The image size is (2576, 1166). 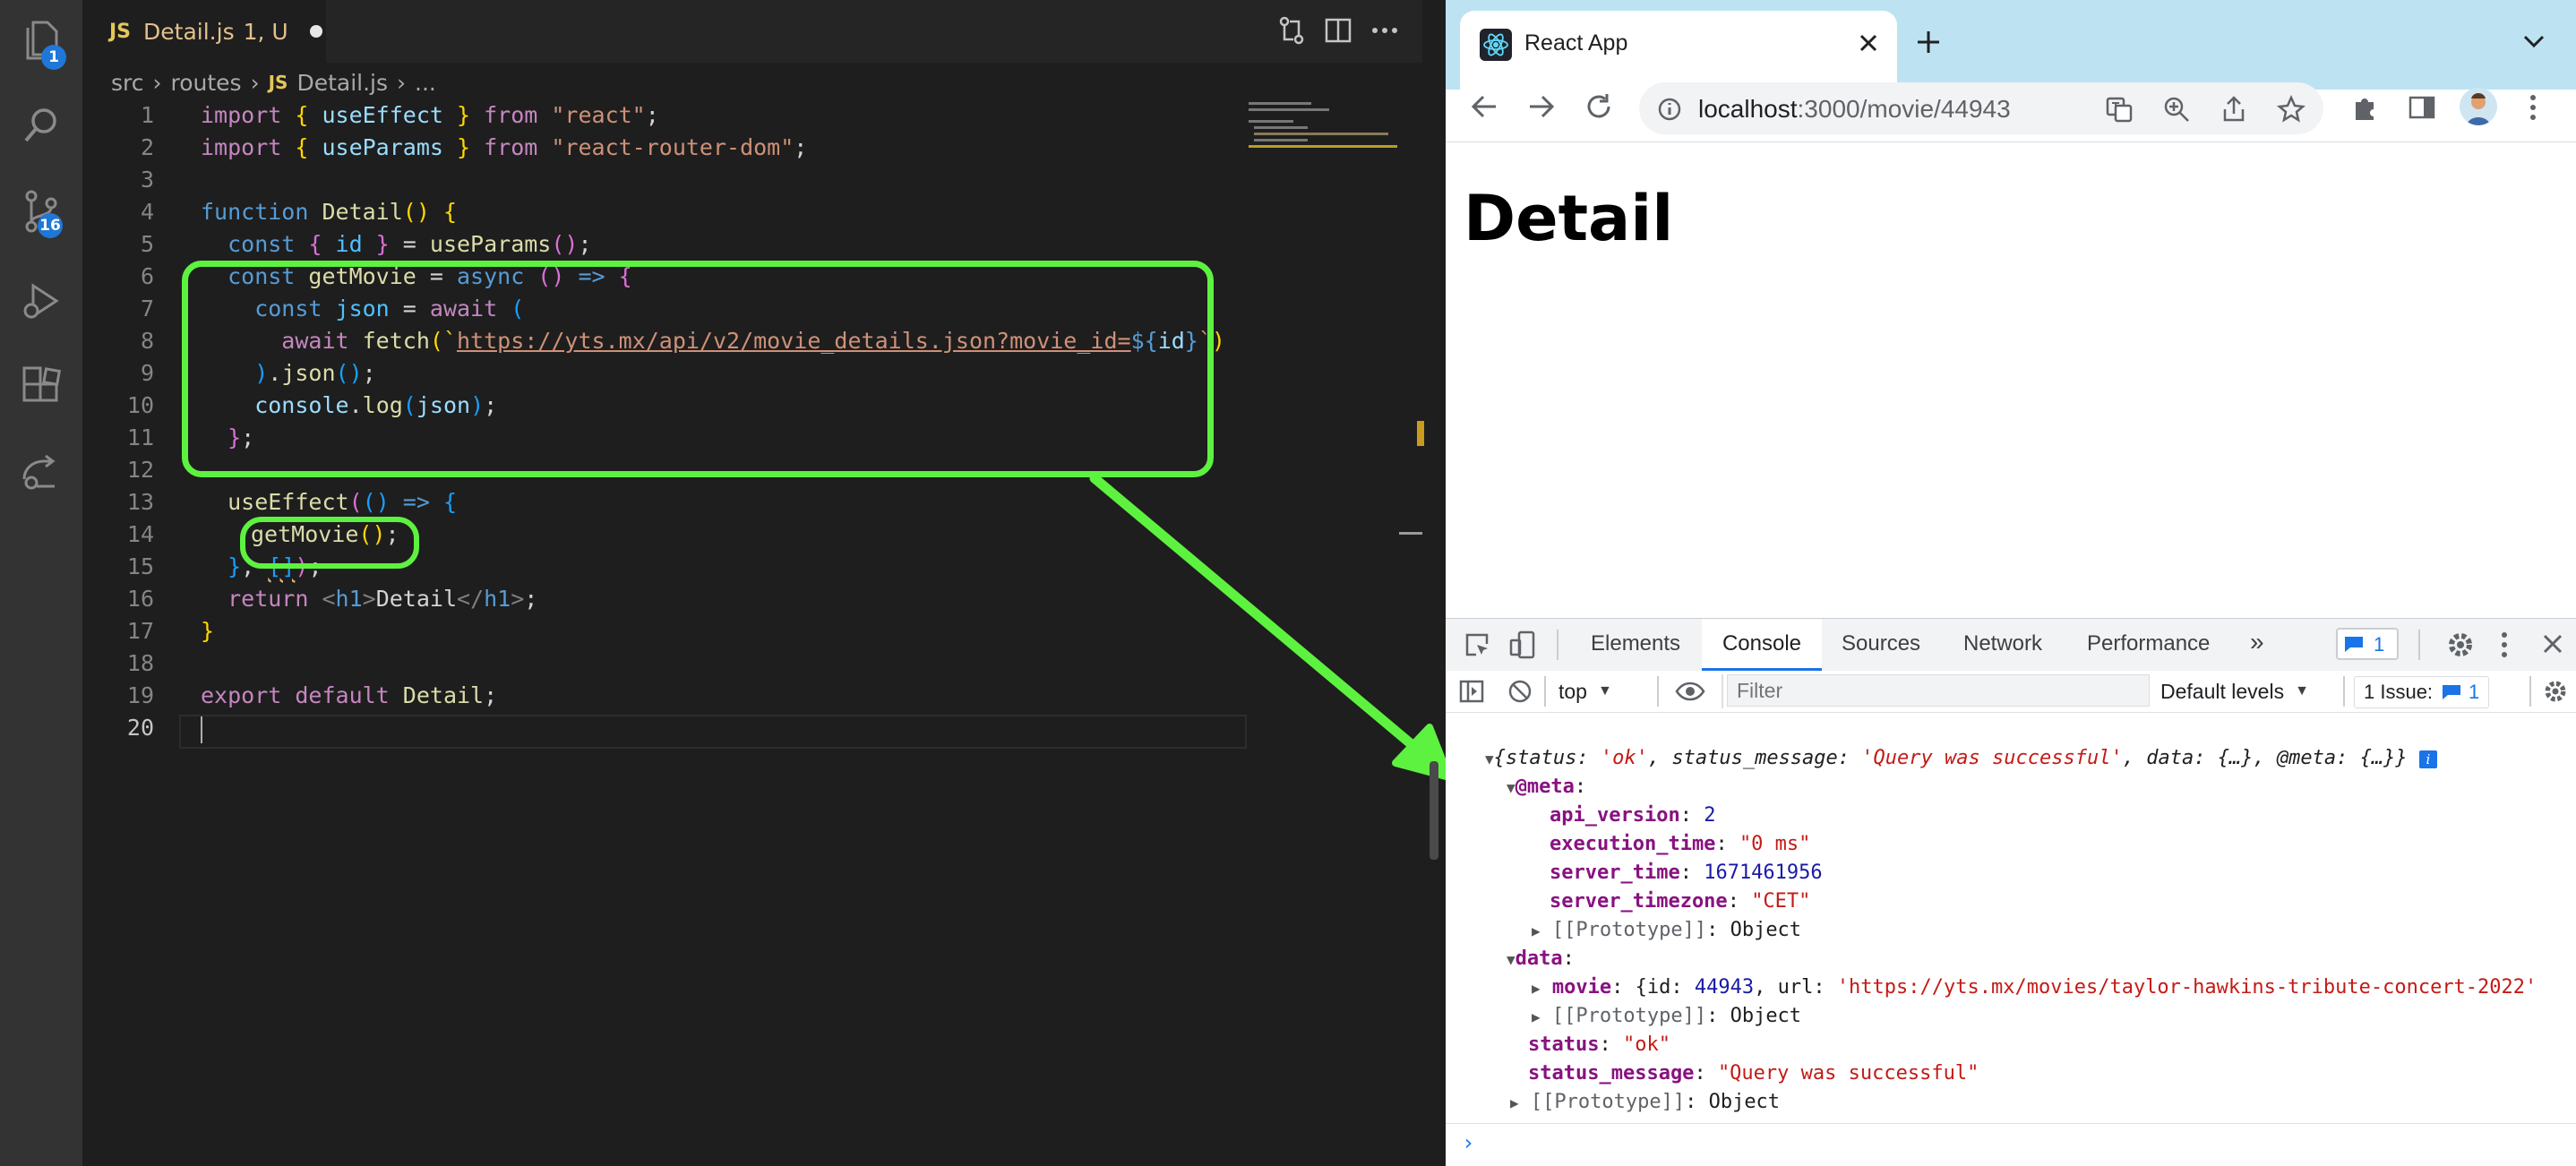 I want to click on site-info-icon, so click(x=1669, y=111).